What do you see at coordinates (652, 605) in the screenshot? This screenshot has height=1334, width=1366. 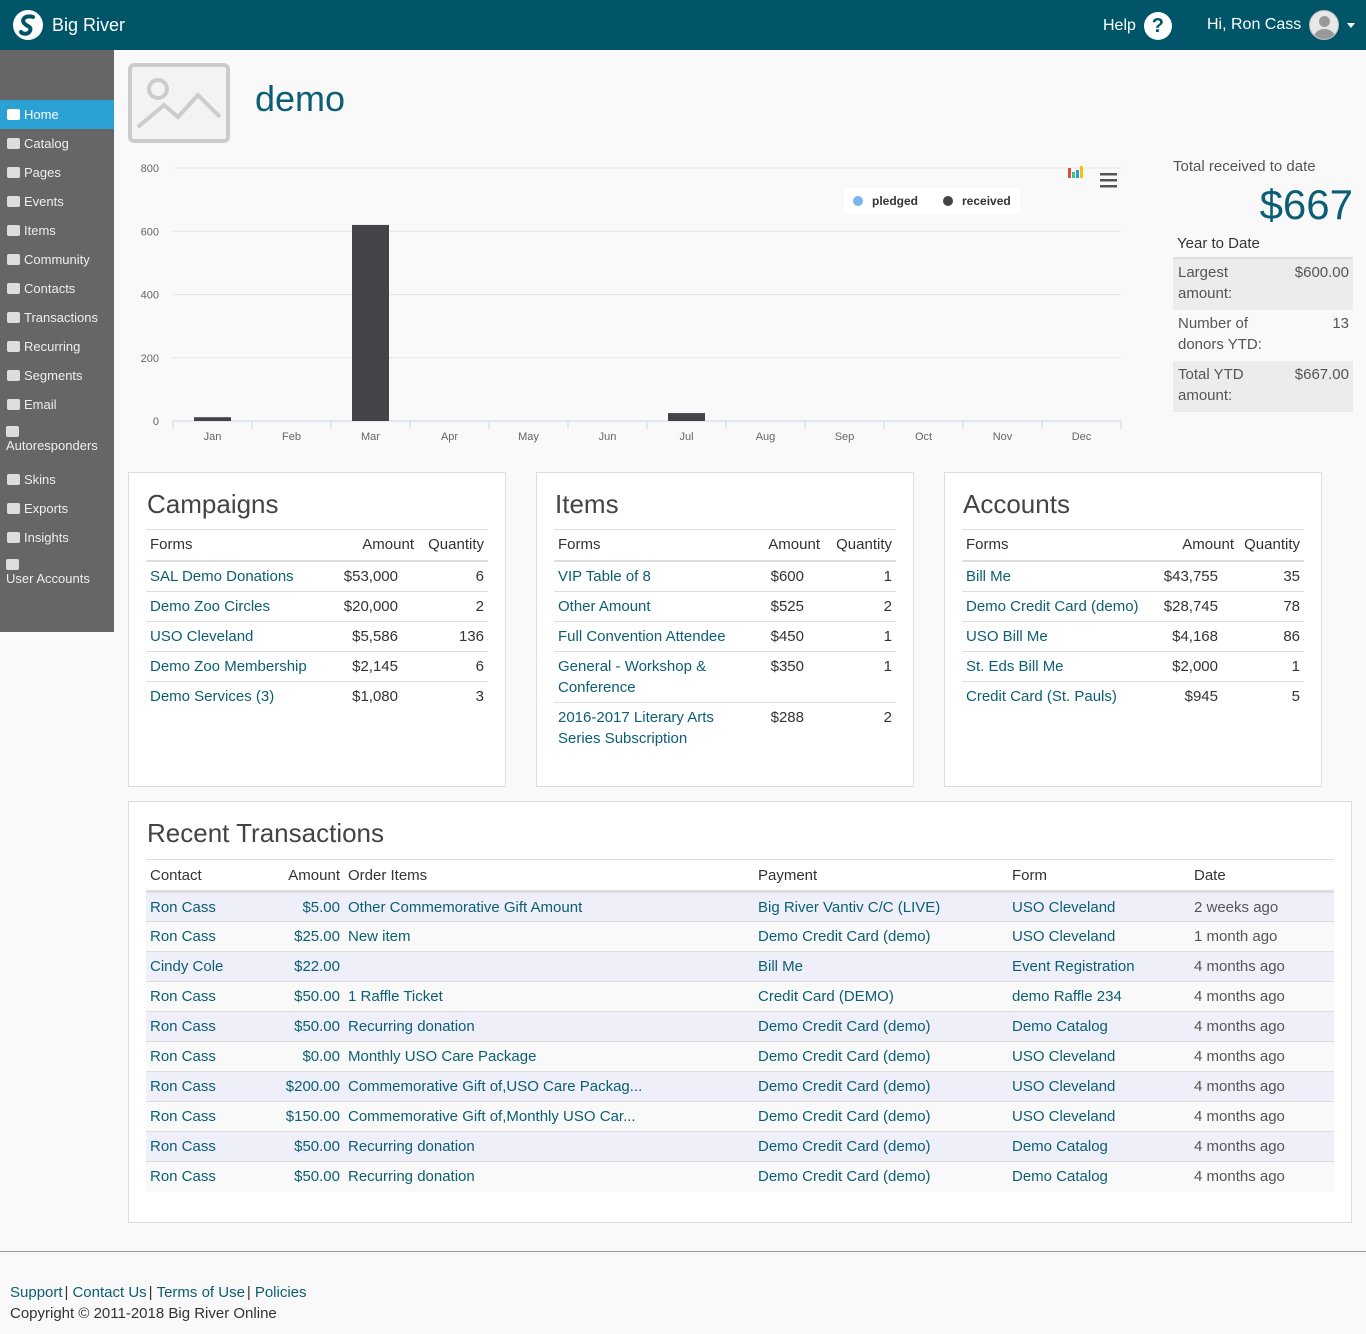 I see `form-link: Other Amount` at bounding box center [652, 605].